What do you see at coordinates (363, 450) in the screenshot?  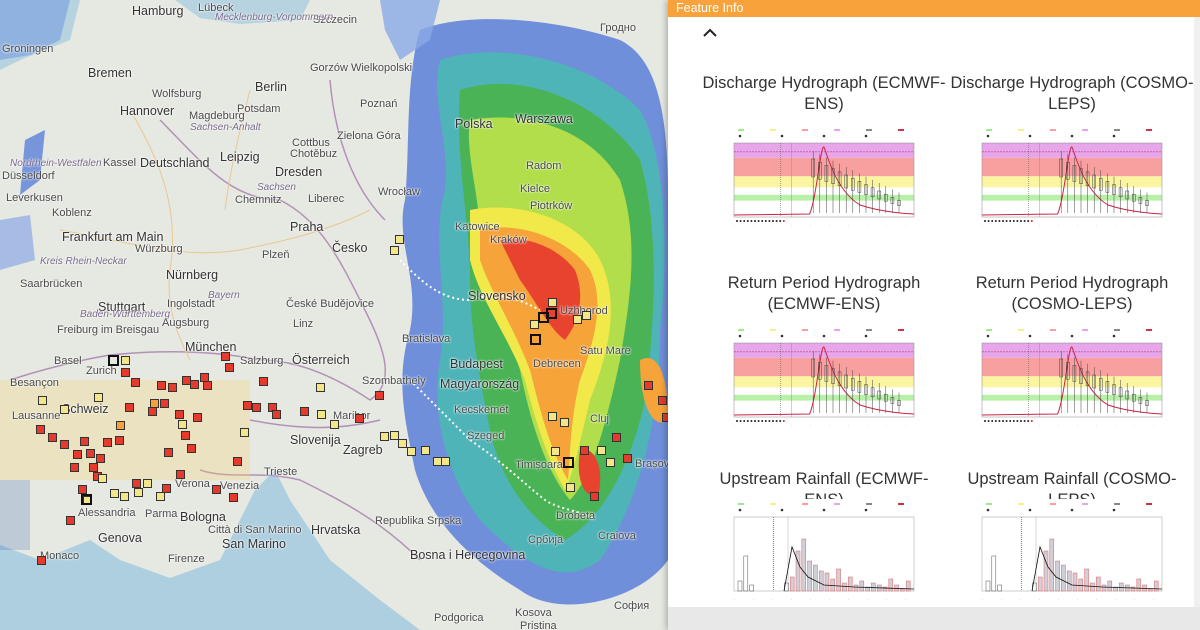 I see `map-label: Zagreb` at bounding box center [363, 450].